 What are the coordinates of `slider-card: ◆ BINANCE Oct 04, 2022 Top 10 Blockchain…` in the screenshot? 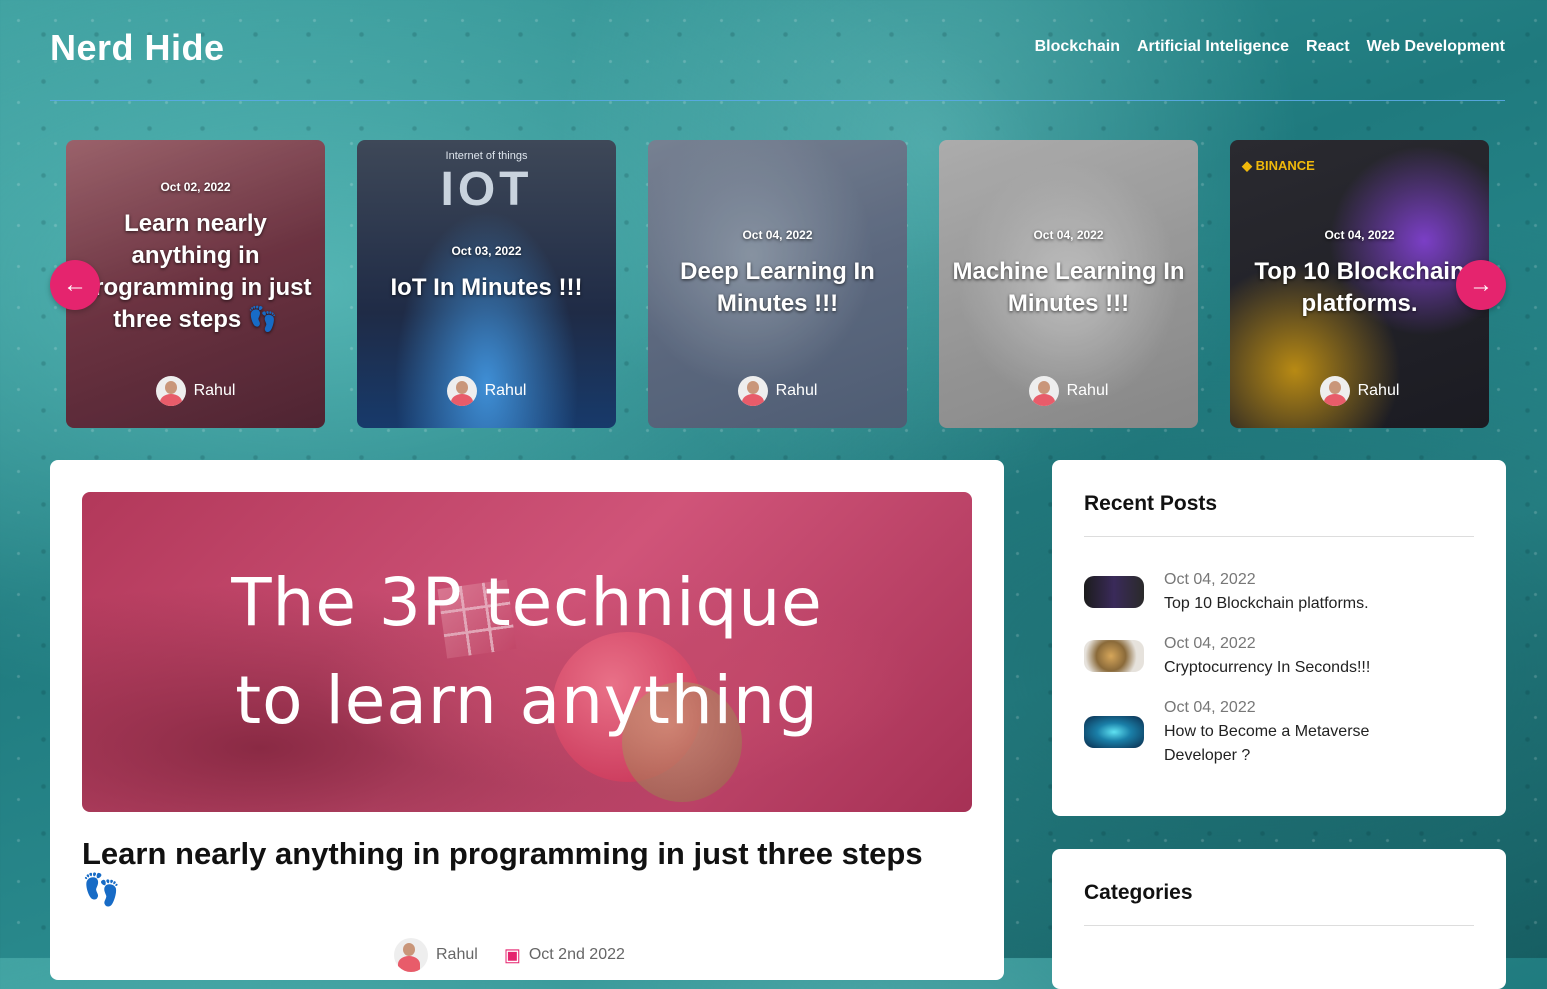 It's located at (1359, 284).